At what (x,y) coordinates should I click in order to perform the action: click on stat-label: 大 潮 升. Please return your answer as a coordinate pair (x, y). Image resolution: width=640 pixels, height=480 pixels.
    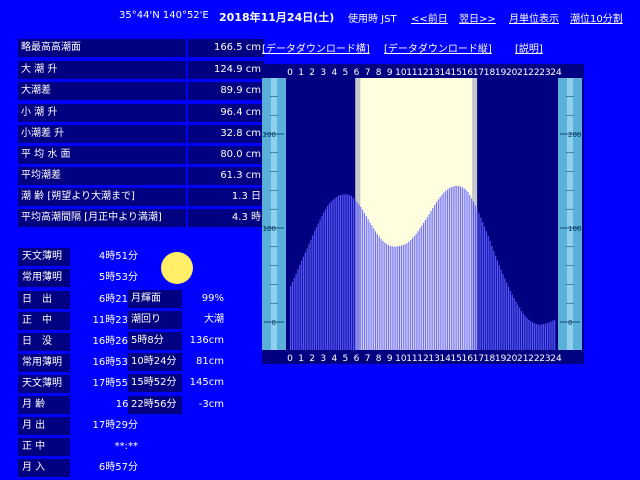
    Looking at the image, I should click on (102, 70).